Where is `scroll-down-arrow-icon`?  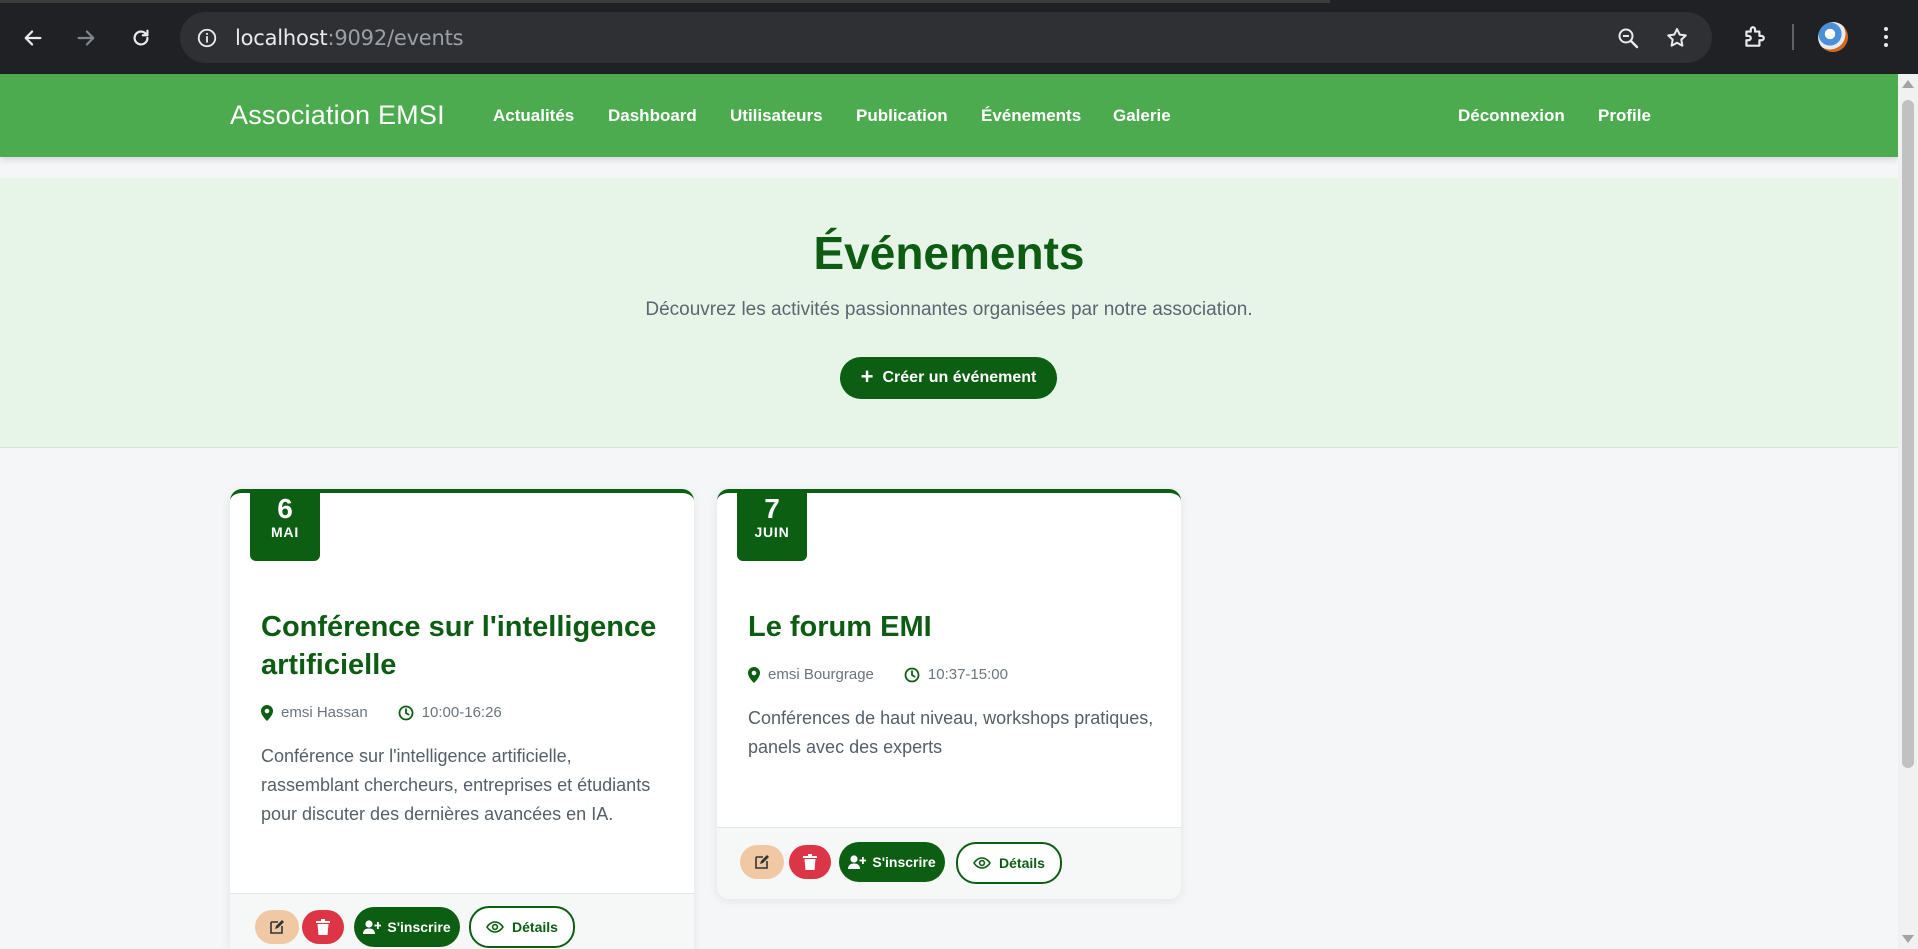
scroll-down-arrow-icon is located at coordinates (1908, 939).